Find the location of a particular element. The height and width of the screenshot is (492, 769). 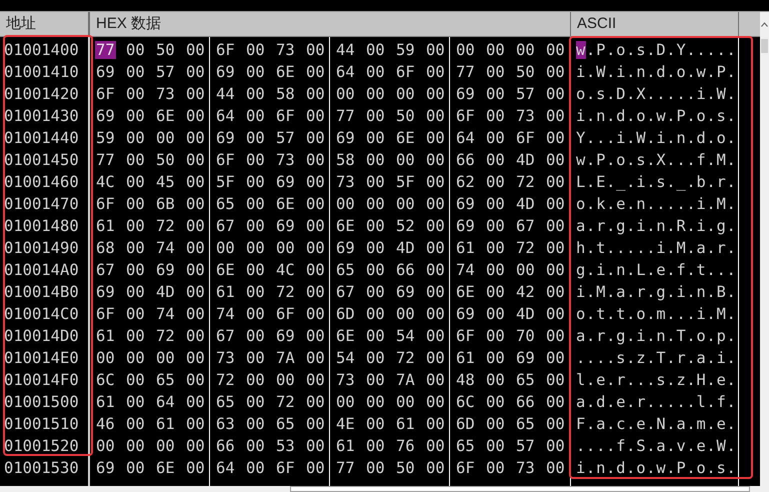

hex-byte: 54 is located at coordinates (405, 336).